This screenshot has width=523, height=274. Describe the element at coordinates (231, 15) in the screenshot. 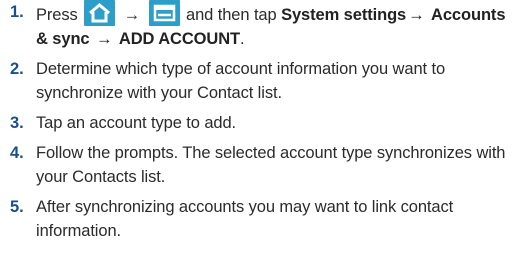

I see `then-tap-text: and then tap` at that location.